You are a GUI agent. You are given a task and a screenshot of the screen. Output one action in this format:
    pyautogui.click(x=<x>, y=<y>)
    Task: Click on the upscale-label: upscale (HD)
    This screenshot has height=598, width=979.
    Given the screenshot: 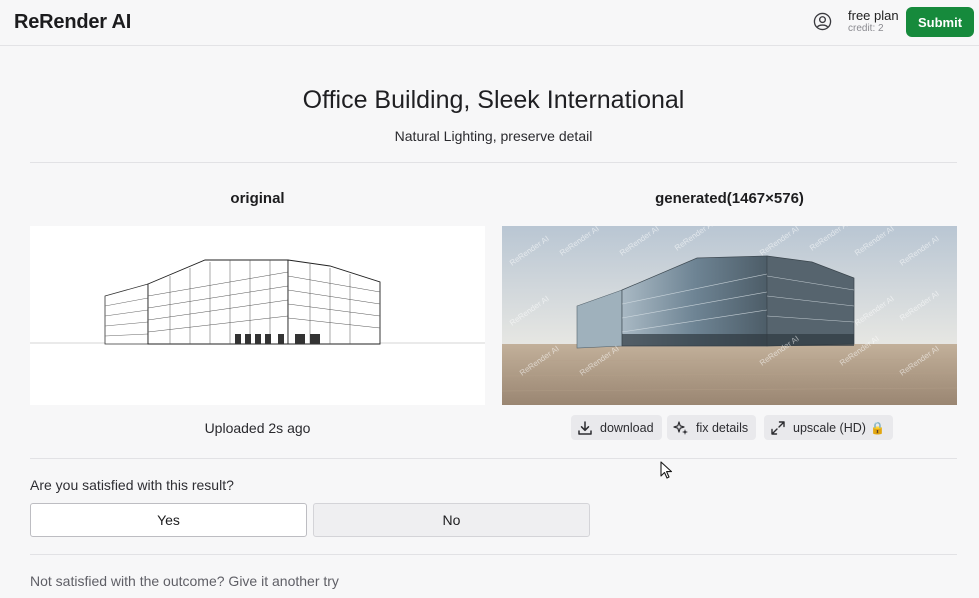 What is the action you would take?
    pyautogui.click(x=829, y=427)
    